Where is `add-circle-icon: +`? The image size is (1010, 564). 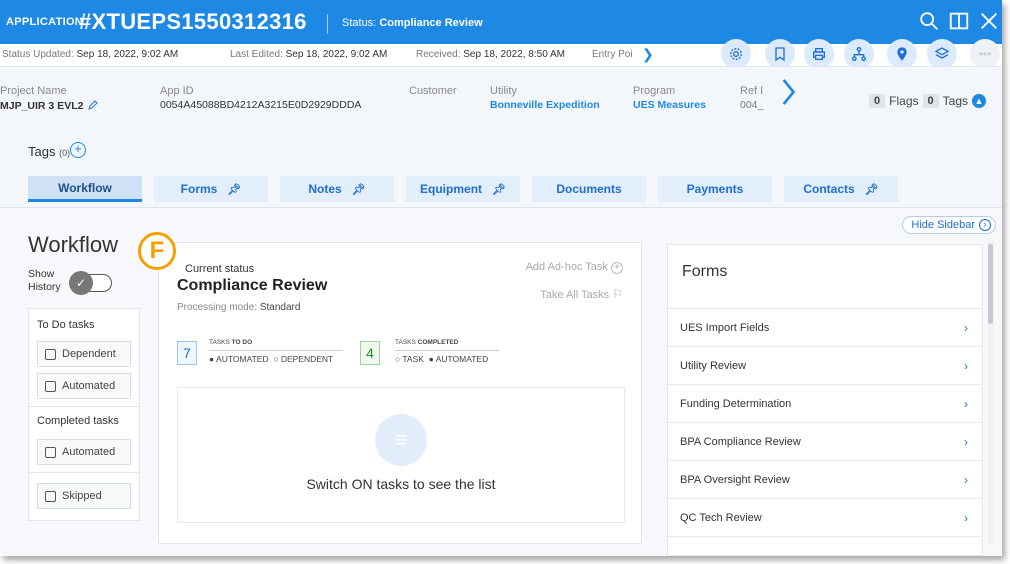 add-circle-icon: + is located at coordinates (617, 268).